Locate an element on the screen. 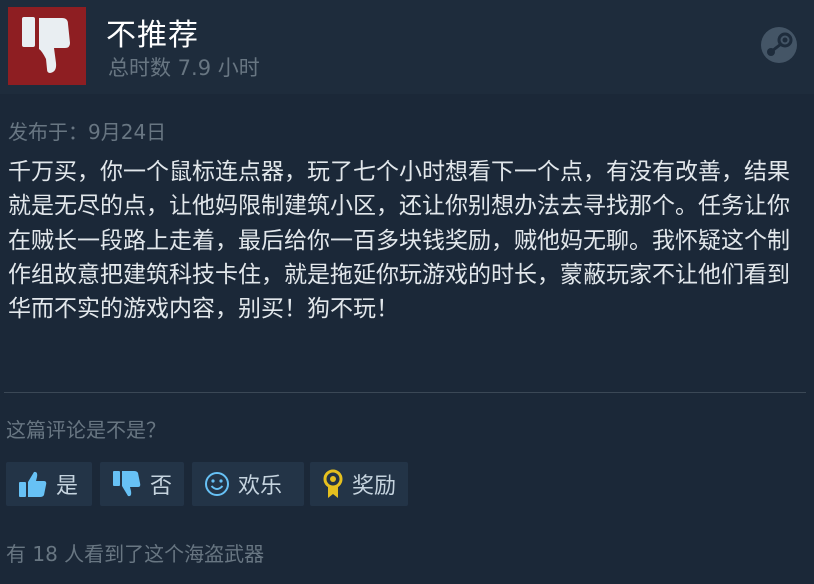 This screenshot has height=584, width=814. vote-funny-label: 欢乐 is located at coordinates (260, 486).